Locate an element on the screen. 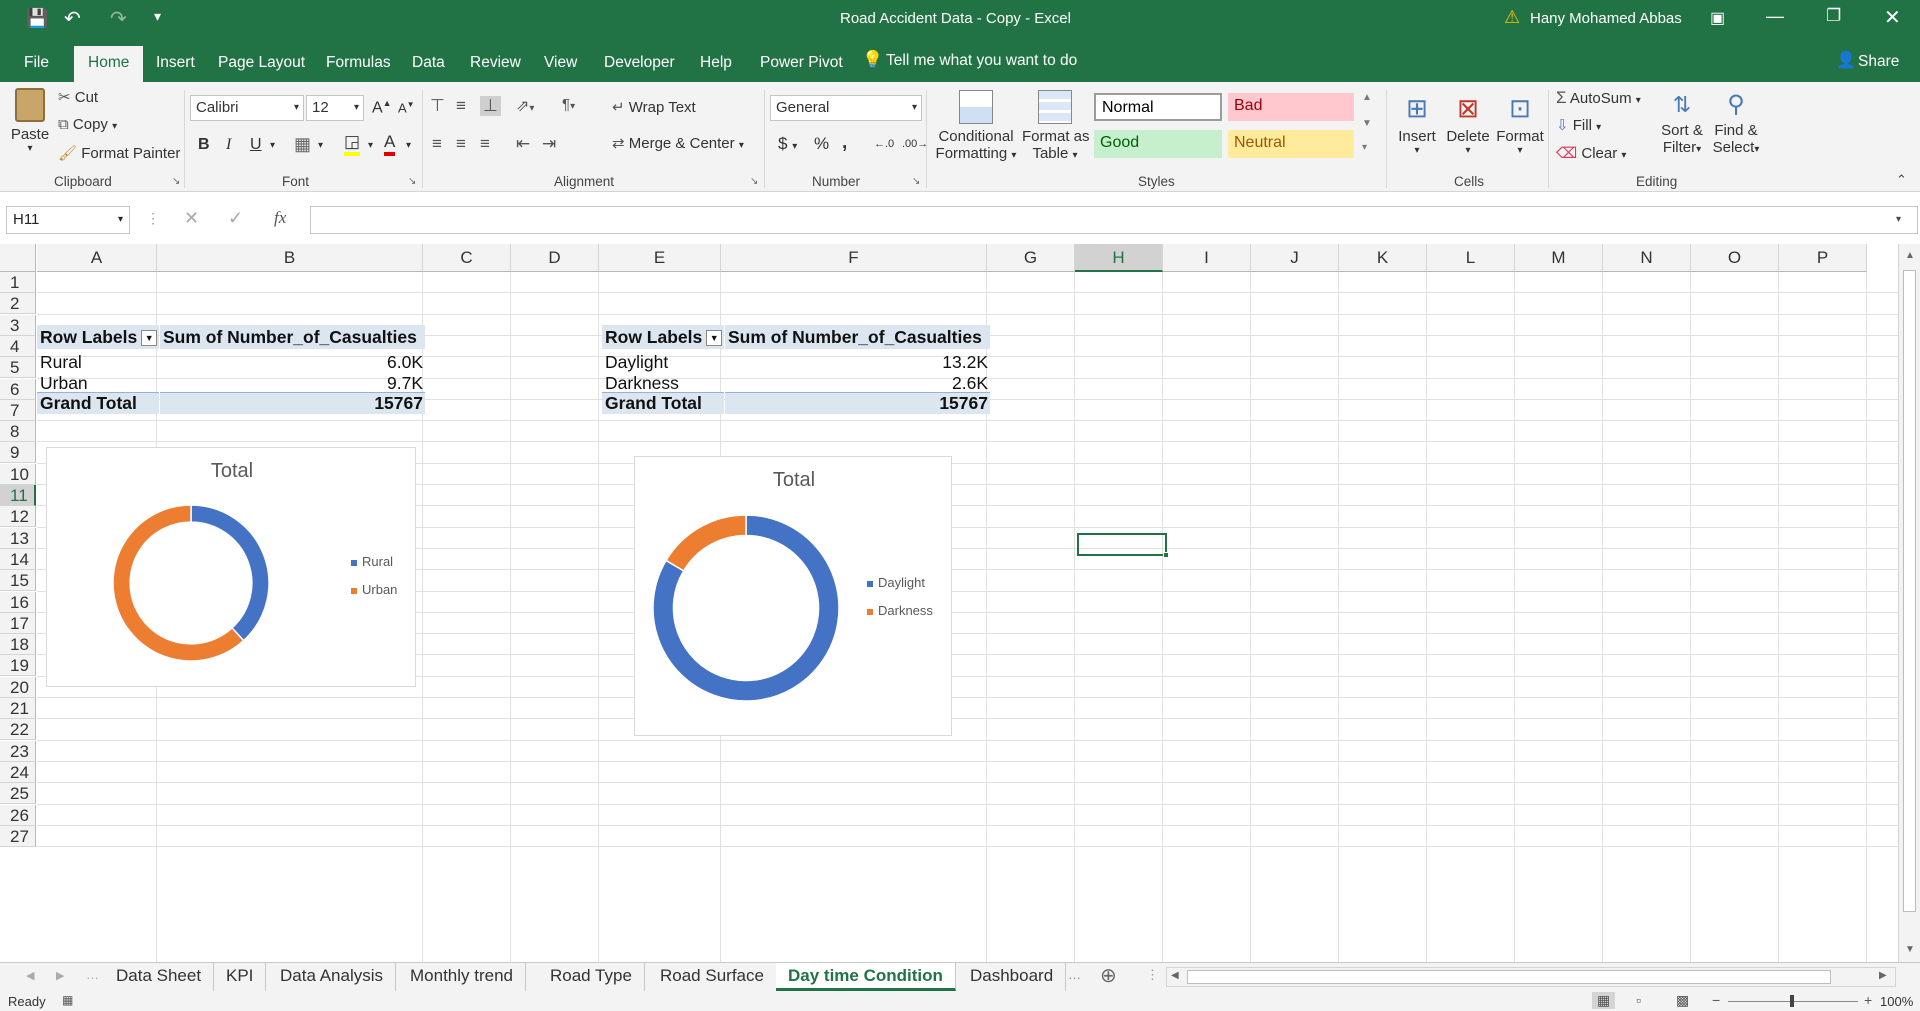 This screenshot has height=1011, width=1920. enter-entry-icon: ✓ is located at coordinates (235, 218).